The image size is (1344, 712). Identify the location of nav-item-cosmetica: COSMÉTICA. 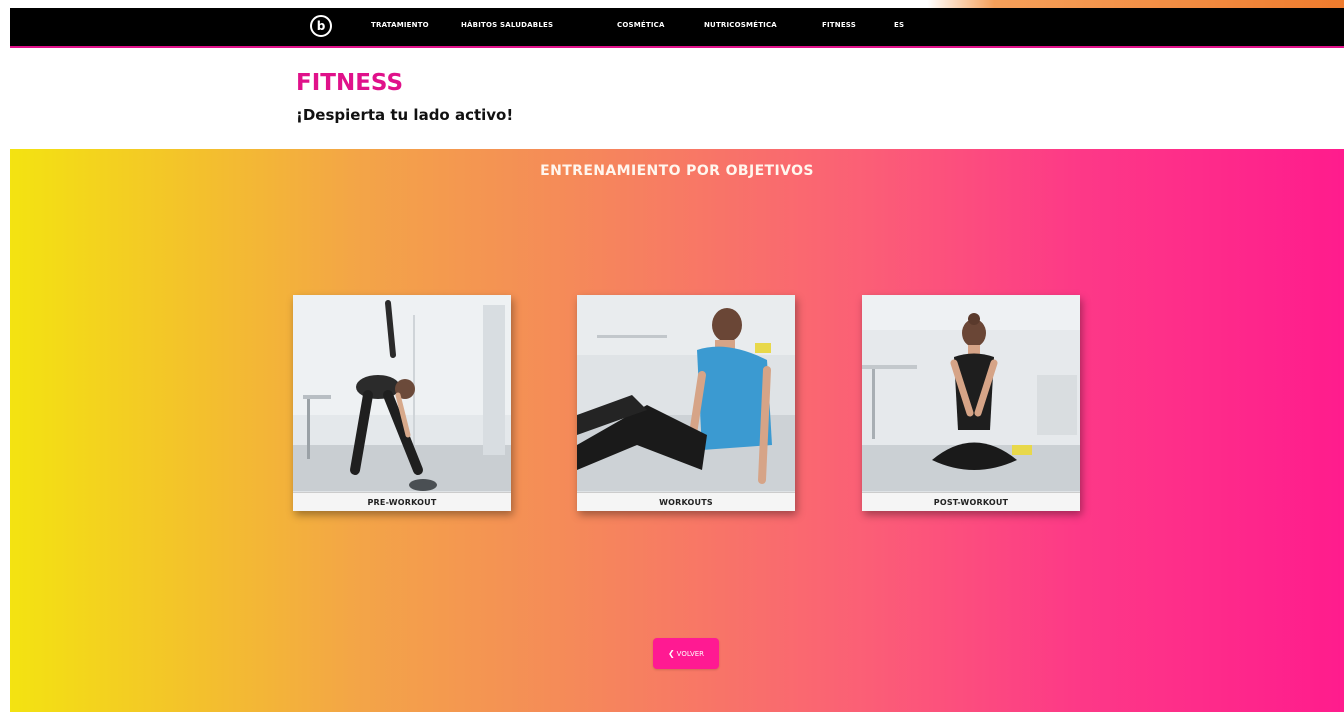
(641, 25).